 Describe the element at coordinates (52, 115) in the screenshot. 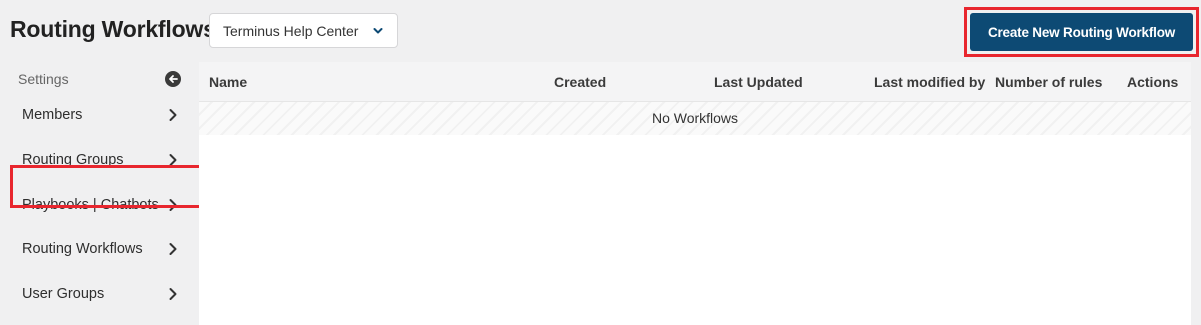

I see `sidebar-item-label: Members` at that location.